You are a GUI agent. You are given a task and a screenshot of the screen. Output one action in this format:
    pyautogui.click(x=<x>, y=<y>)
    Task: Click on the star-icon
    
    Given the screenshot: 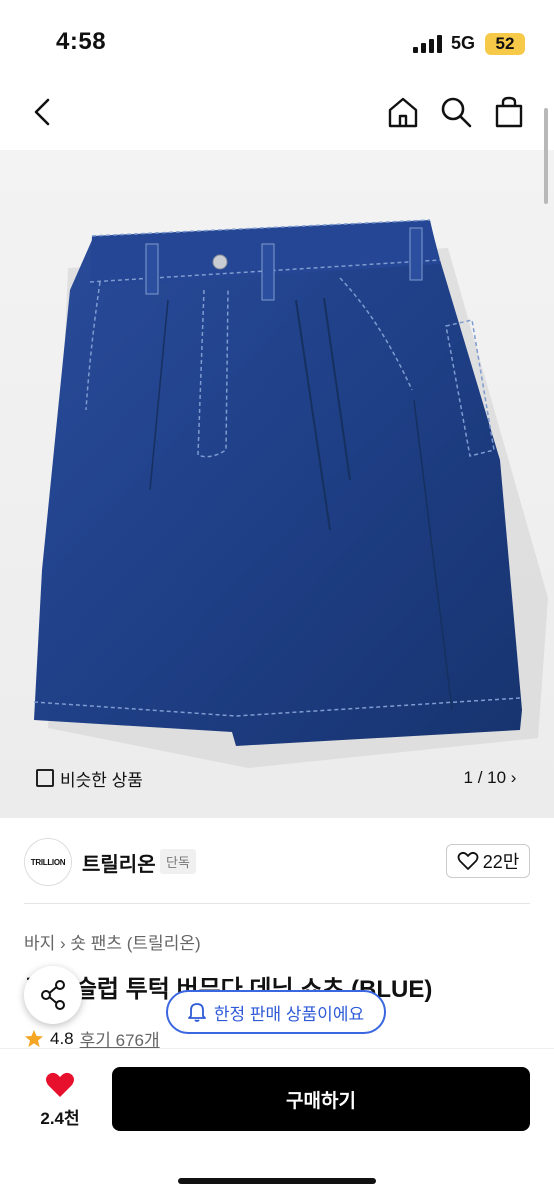 What is the action you would take?
    pyautogui.click(x=34, y=1038)
    